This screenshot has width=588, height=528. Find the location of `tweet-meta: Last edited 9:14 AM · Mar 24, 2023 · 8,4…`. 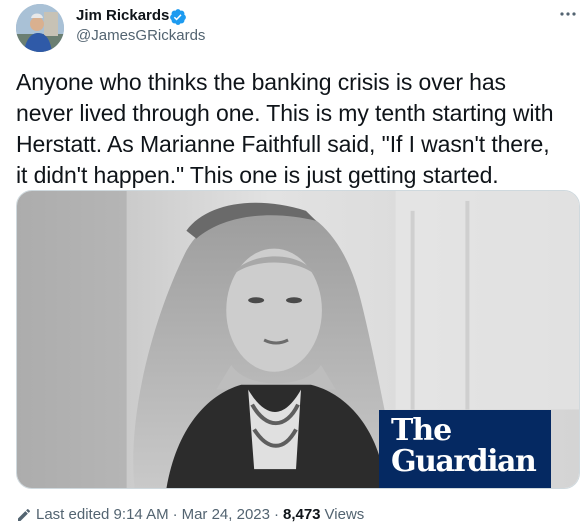

tweet-meta: Last edited 9:14 AM · Mar 24, 2023 · 8,4… is located at coordinates (190, 515).